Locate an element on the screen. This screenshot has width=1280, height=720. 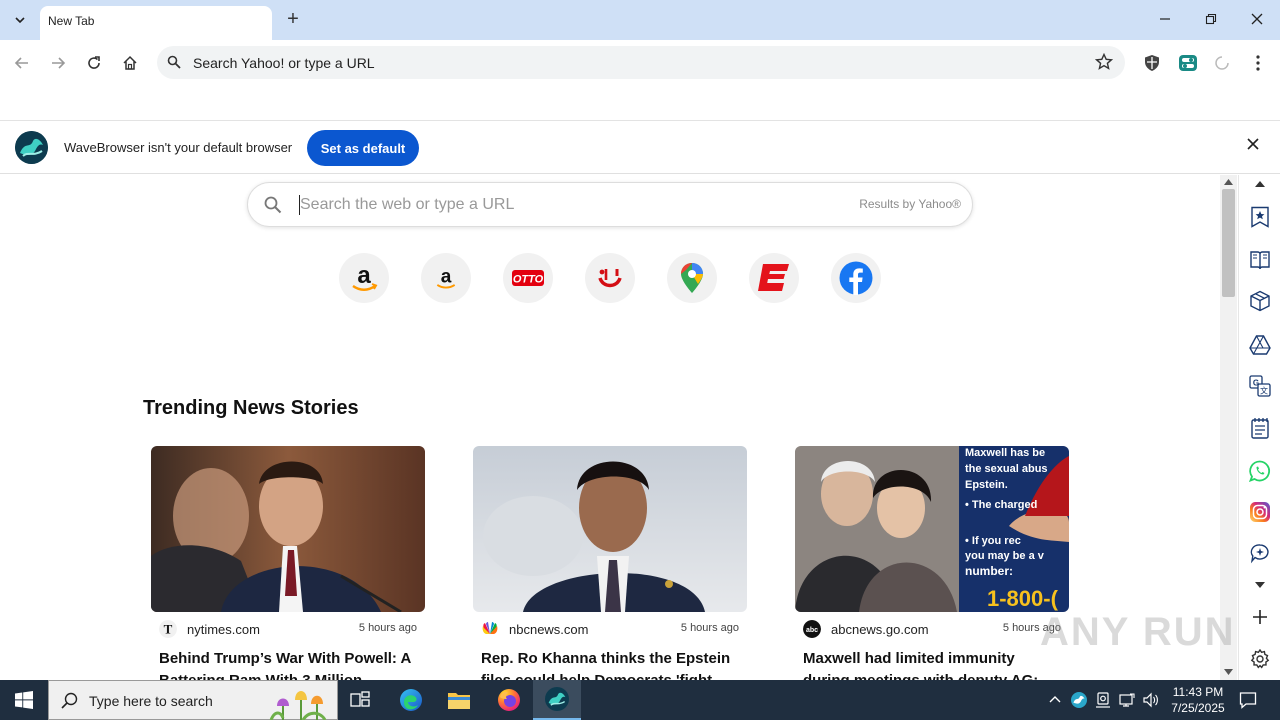
poster-line-1: Maxwell has be is located at coordinates (1005, 453).